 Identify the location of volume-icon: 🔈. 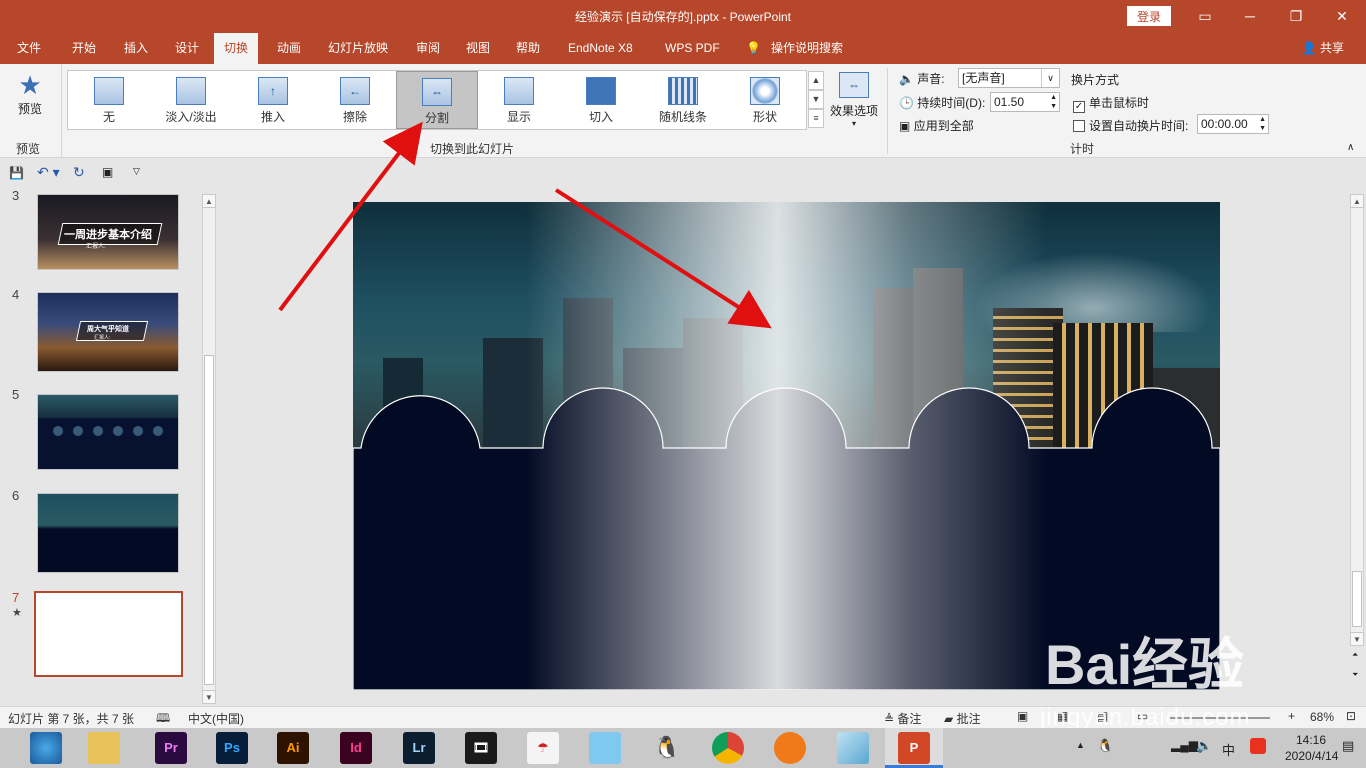
(1204, 746).